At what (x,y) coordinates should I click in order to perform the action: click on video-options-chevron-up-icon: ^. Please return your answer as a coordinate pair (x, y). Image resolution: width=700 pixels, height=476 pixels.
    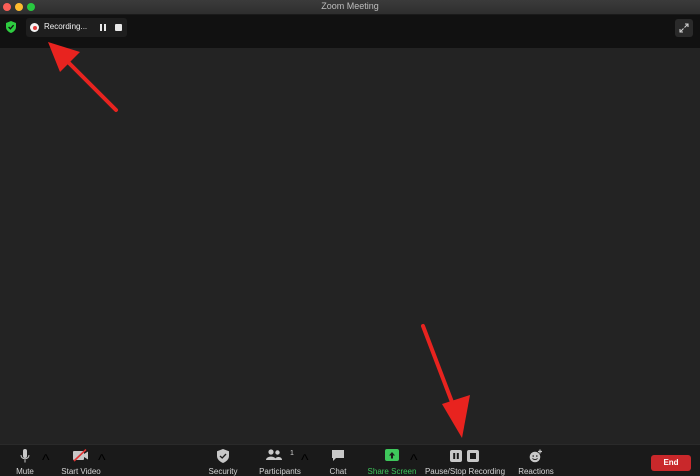
    Looking at the image, I should click on (102, 461).